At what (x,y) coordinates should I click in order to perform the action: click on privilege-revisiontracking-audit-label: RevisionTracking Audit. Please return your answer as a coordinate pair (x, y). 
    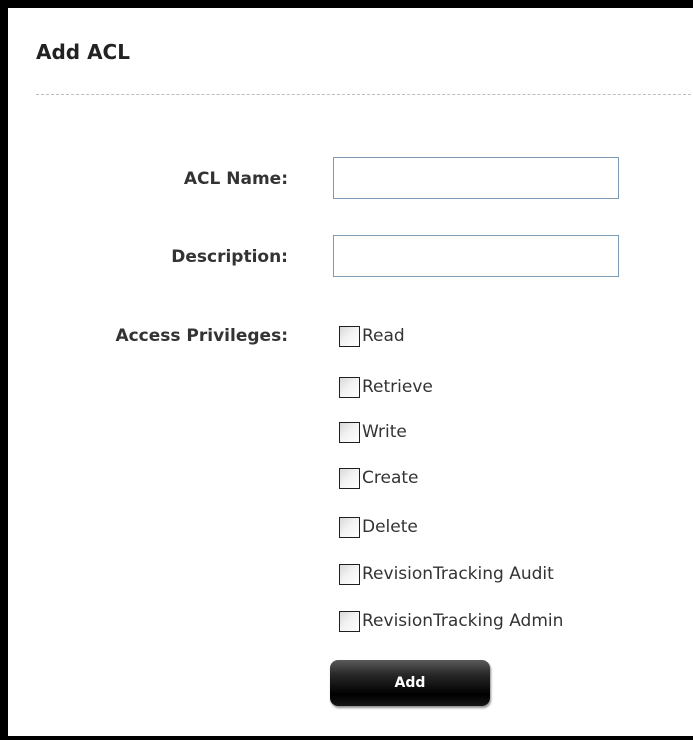
    Looking at the image, I should click on (458, 574).